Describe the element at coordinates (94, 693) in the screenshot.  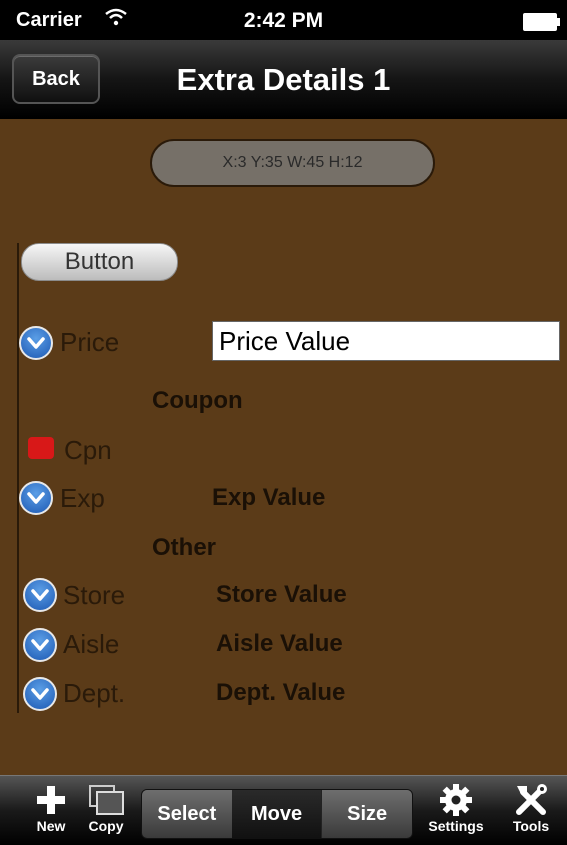
I see `dept-label: Dept.` at that location.